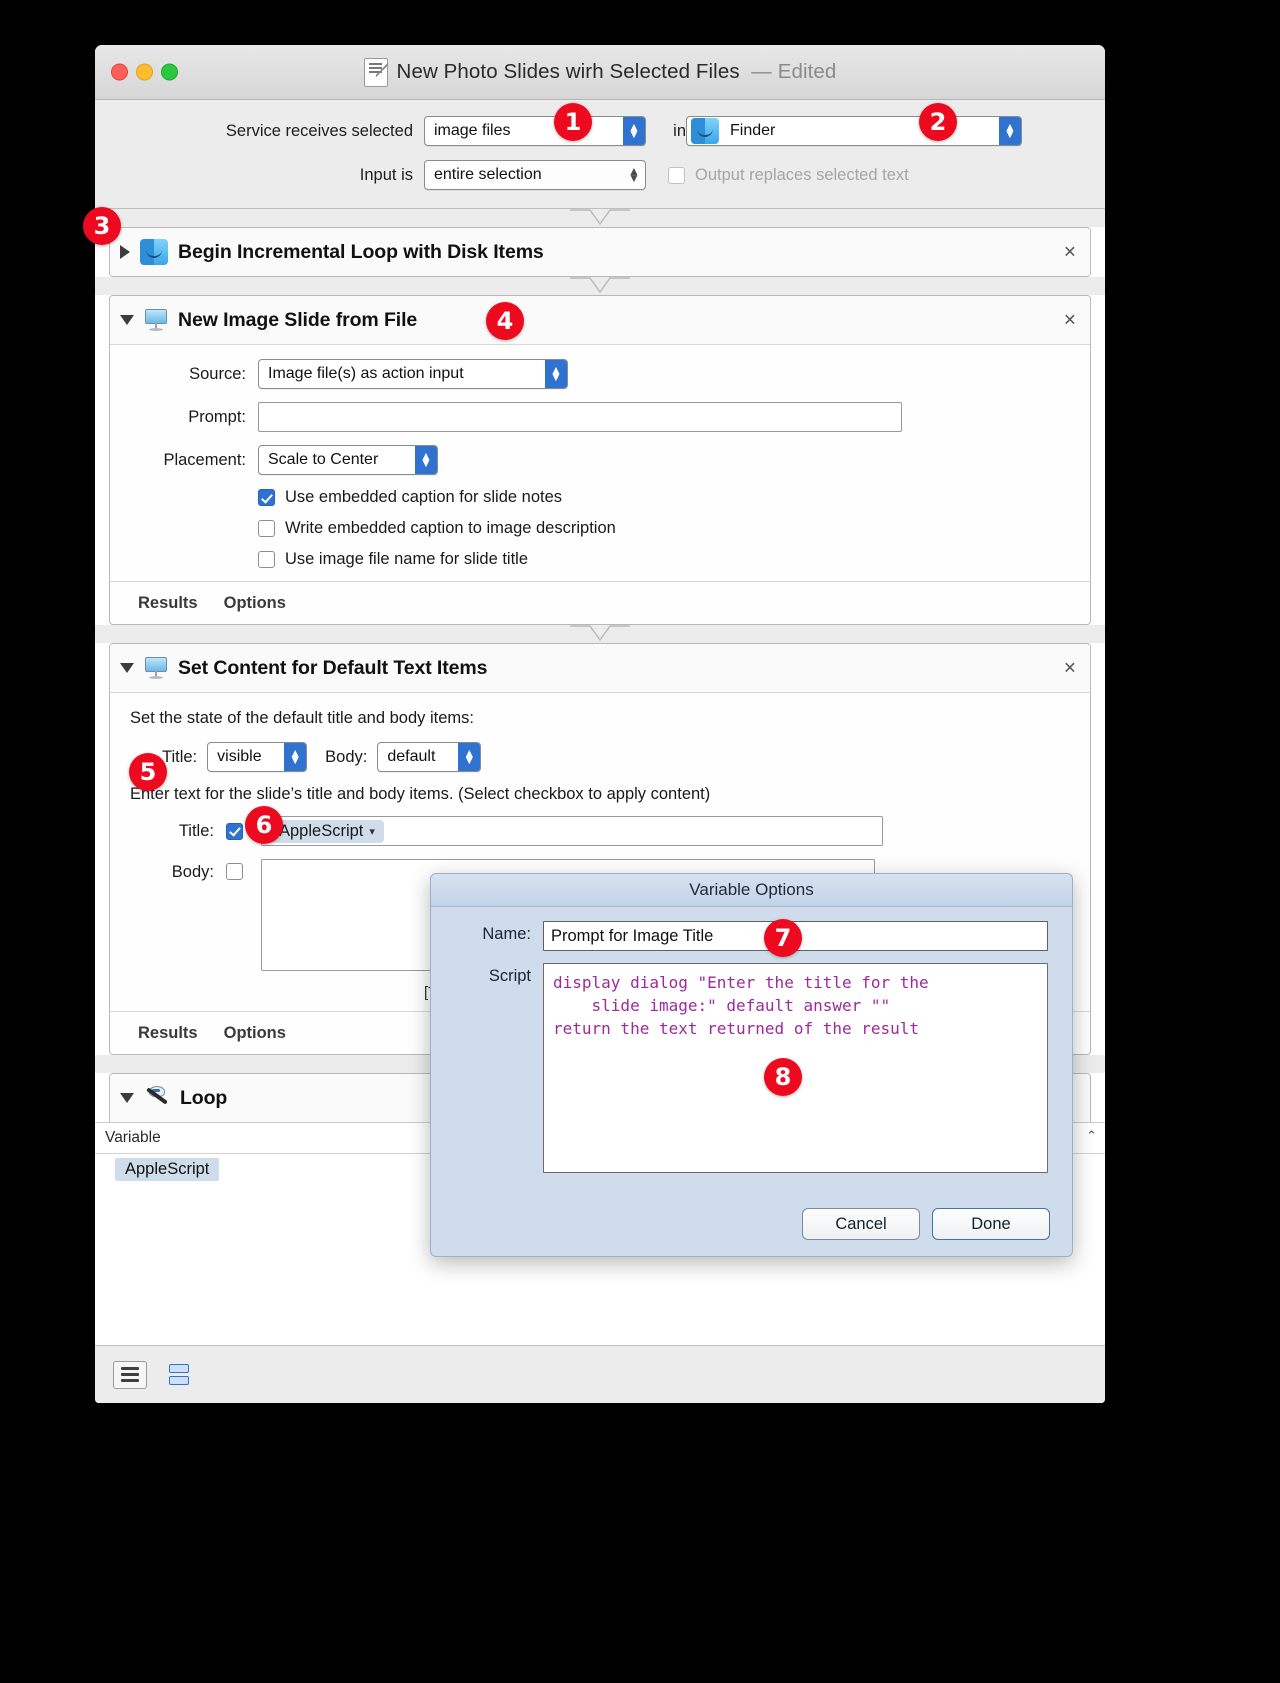 The width and height of the screenshot is (1280, 1683). I want to click on title-content-row: Title: AppleScript ▾, so click(612, 831).